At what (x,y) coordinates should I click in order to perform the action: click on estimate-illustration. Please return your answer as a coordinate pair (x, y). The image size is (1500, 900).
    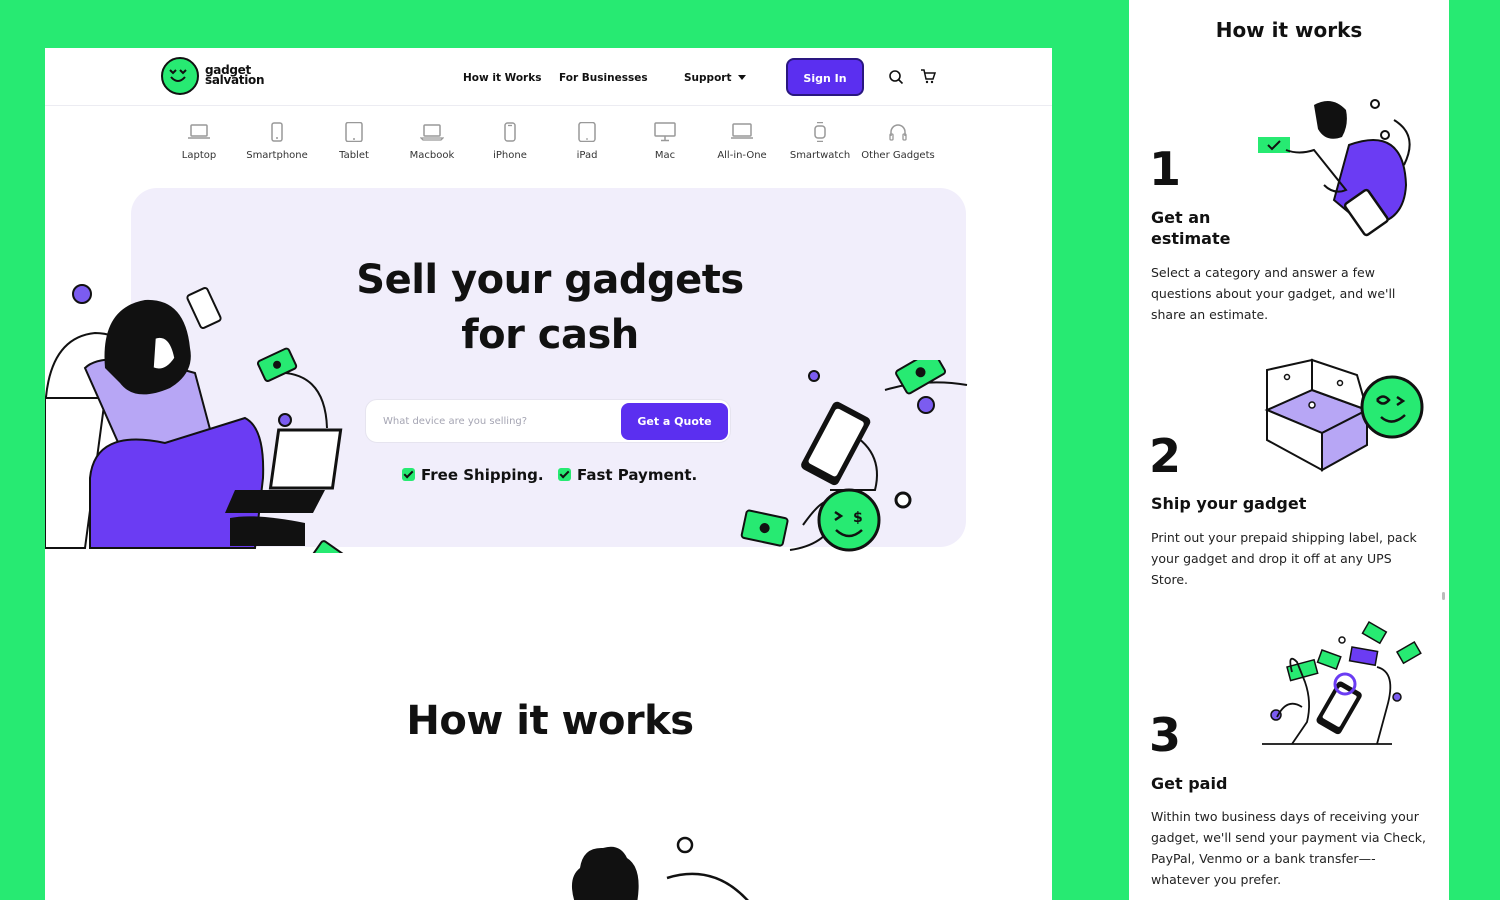
    Looking at the image, I should click on (1334, 168).